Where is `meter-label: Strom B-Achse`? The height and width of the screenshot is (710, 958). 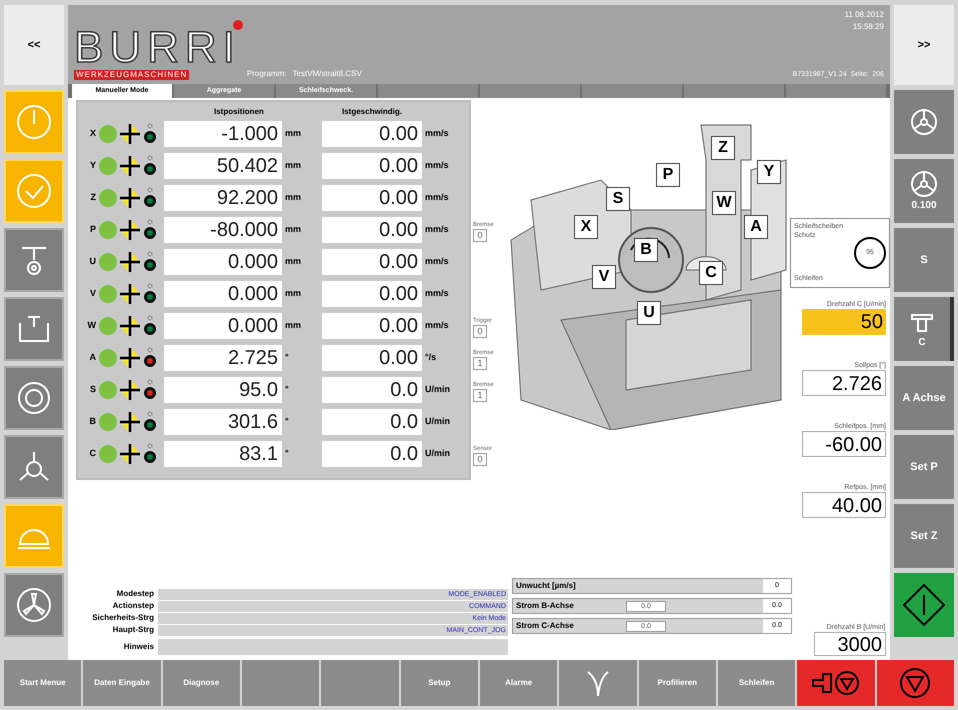
meter-label: Strom B-Achse is located at coordinates (545, 606).